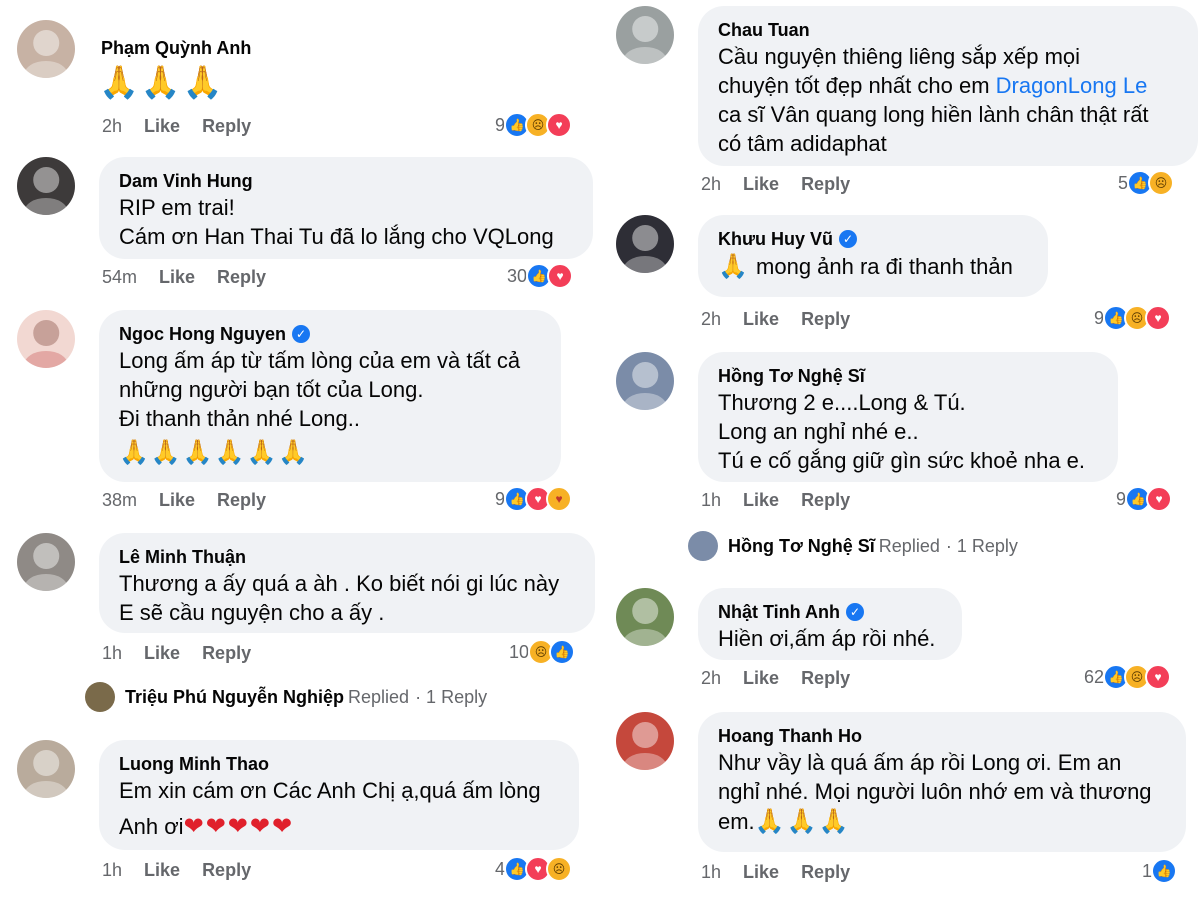 This screenshot has height=900, width=1200. I want to click on view-replies-link: Hồng Tơ Nghệ Sĩ Replied · 1 Reply, so click(853, 546).